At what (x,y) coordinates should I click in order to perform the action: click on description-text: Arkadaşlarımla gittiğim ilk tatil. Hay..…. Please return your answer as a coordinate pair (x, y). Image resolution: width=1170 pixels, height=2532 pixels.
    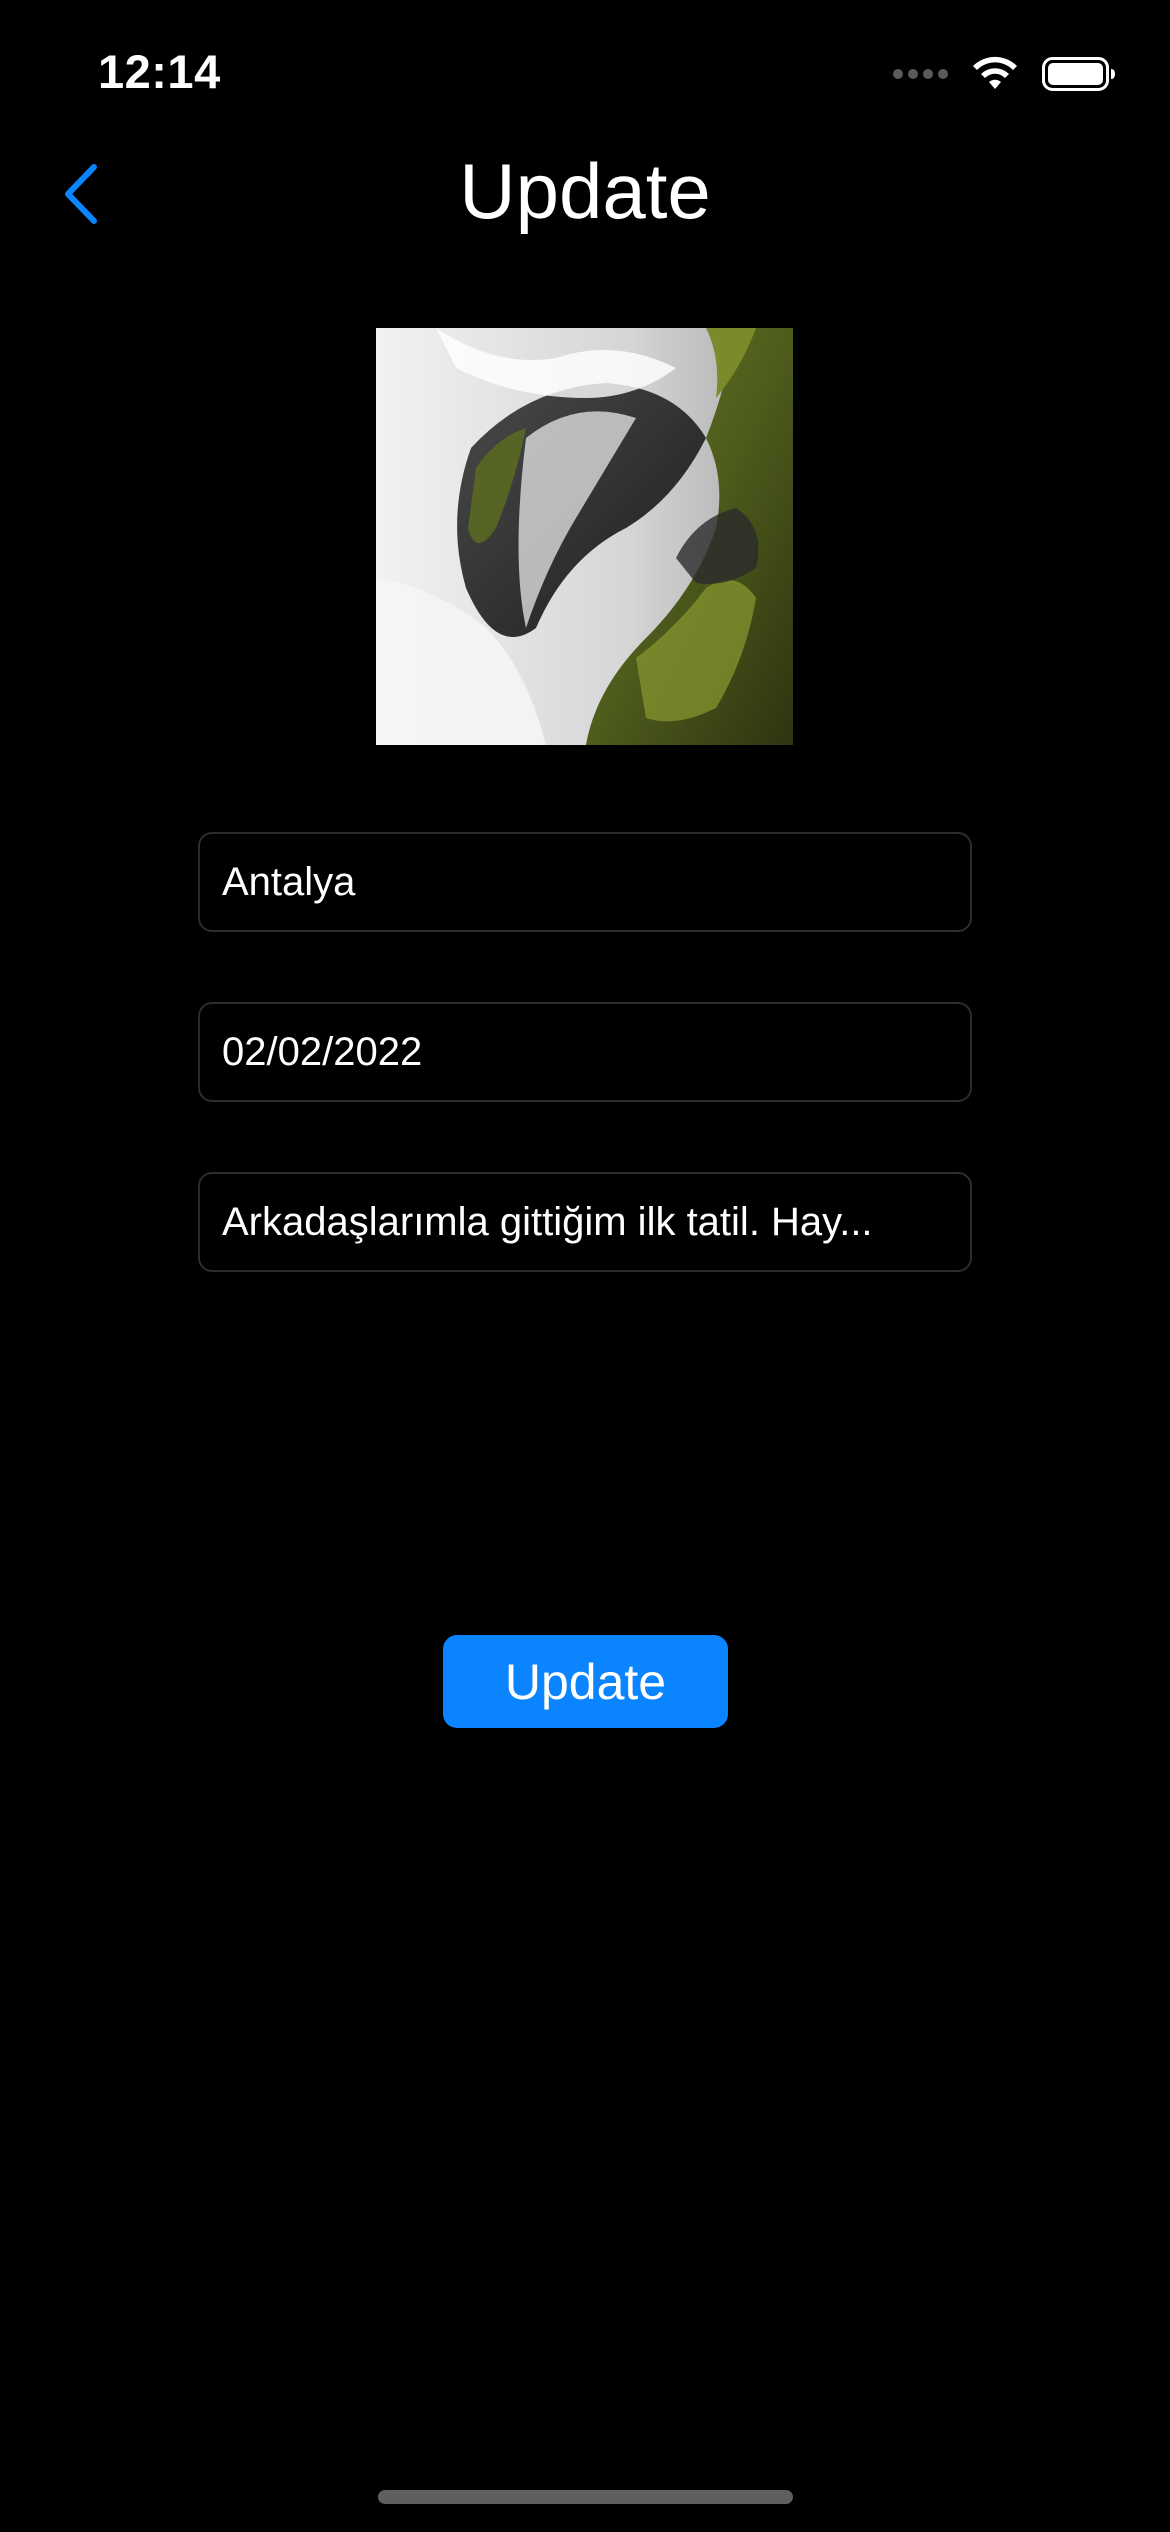
    Looking at the image, I should click on (547, 1221).